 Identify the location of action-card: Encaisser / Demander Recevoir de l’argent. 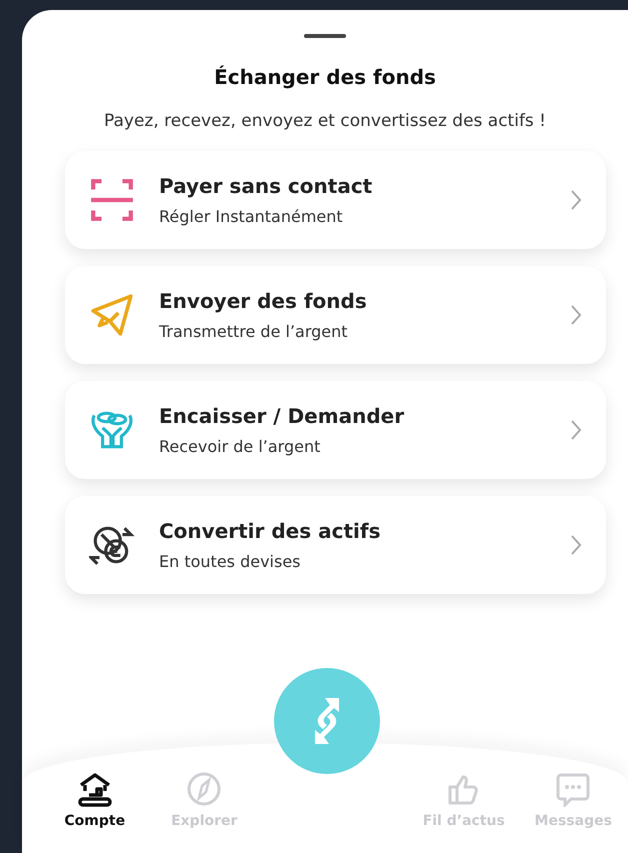
(335, 430).